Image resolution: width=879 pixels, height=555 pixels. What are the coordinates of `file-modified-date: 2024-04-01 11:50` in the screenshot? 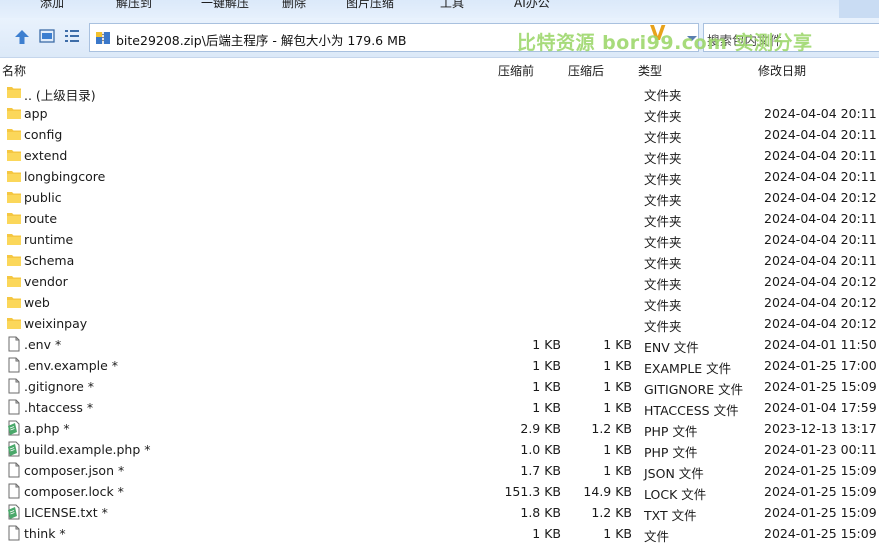 It's located at (820, 344).